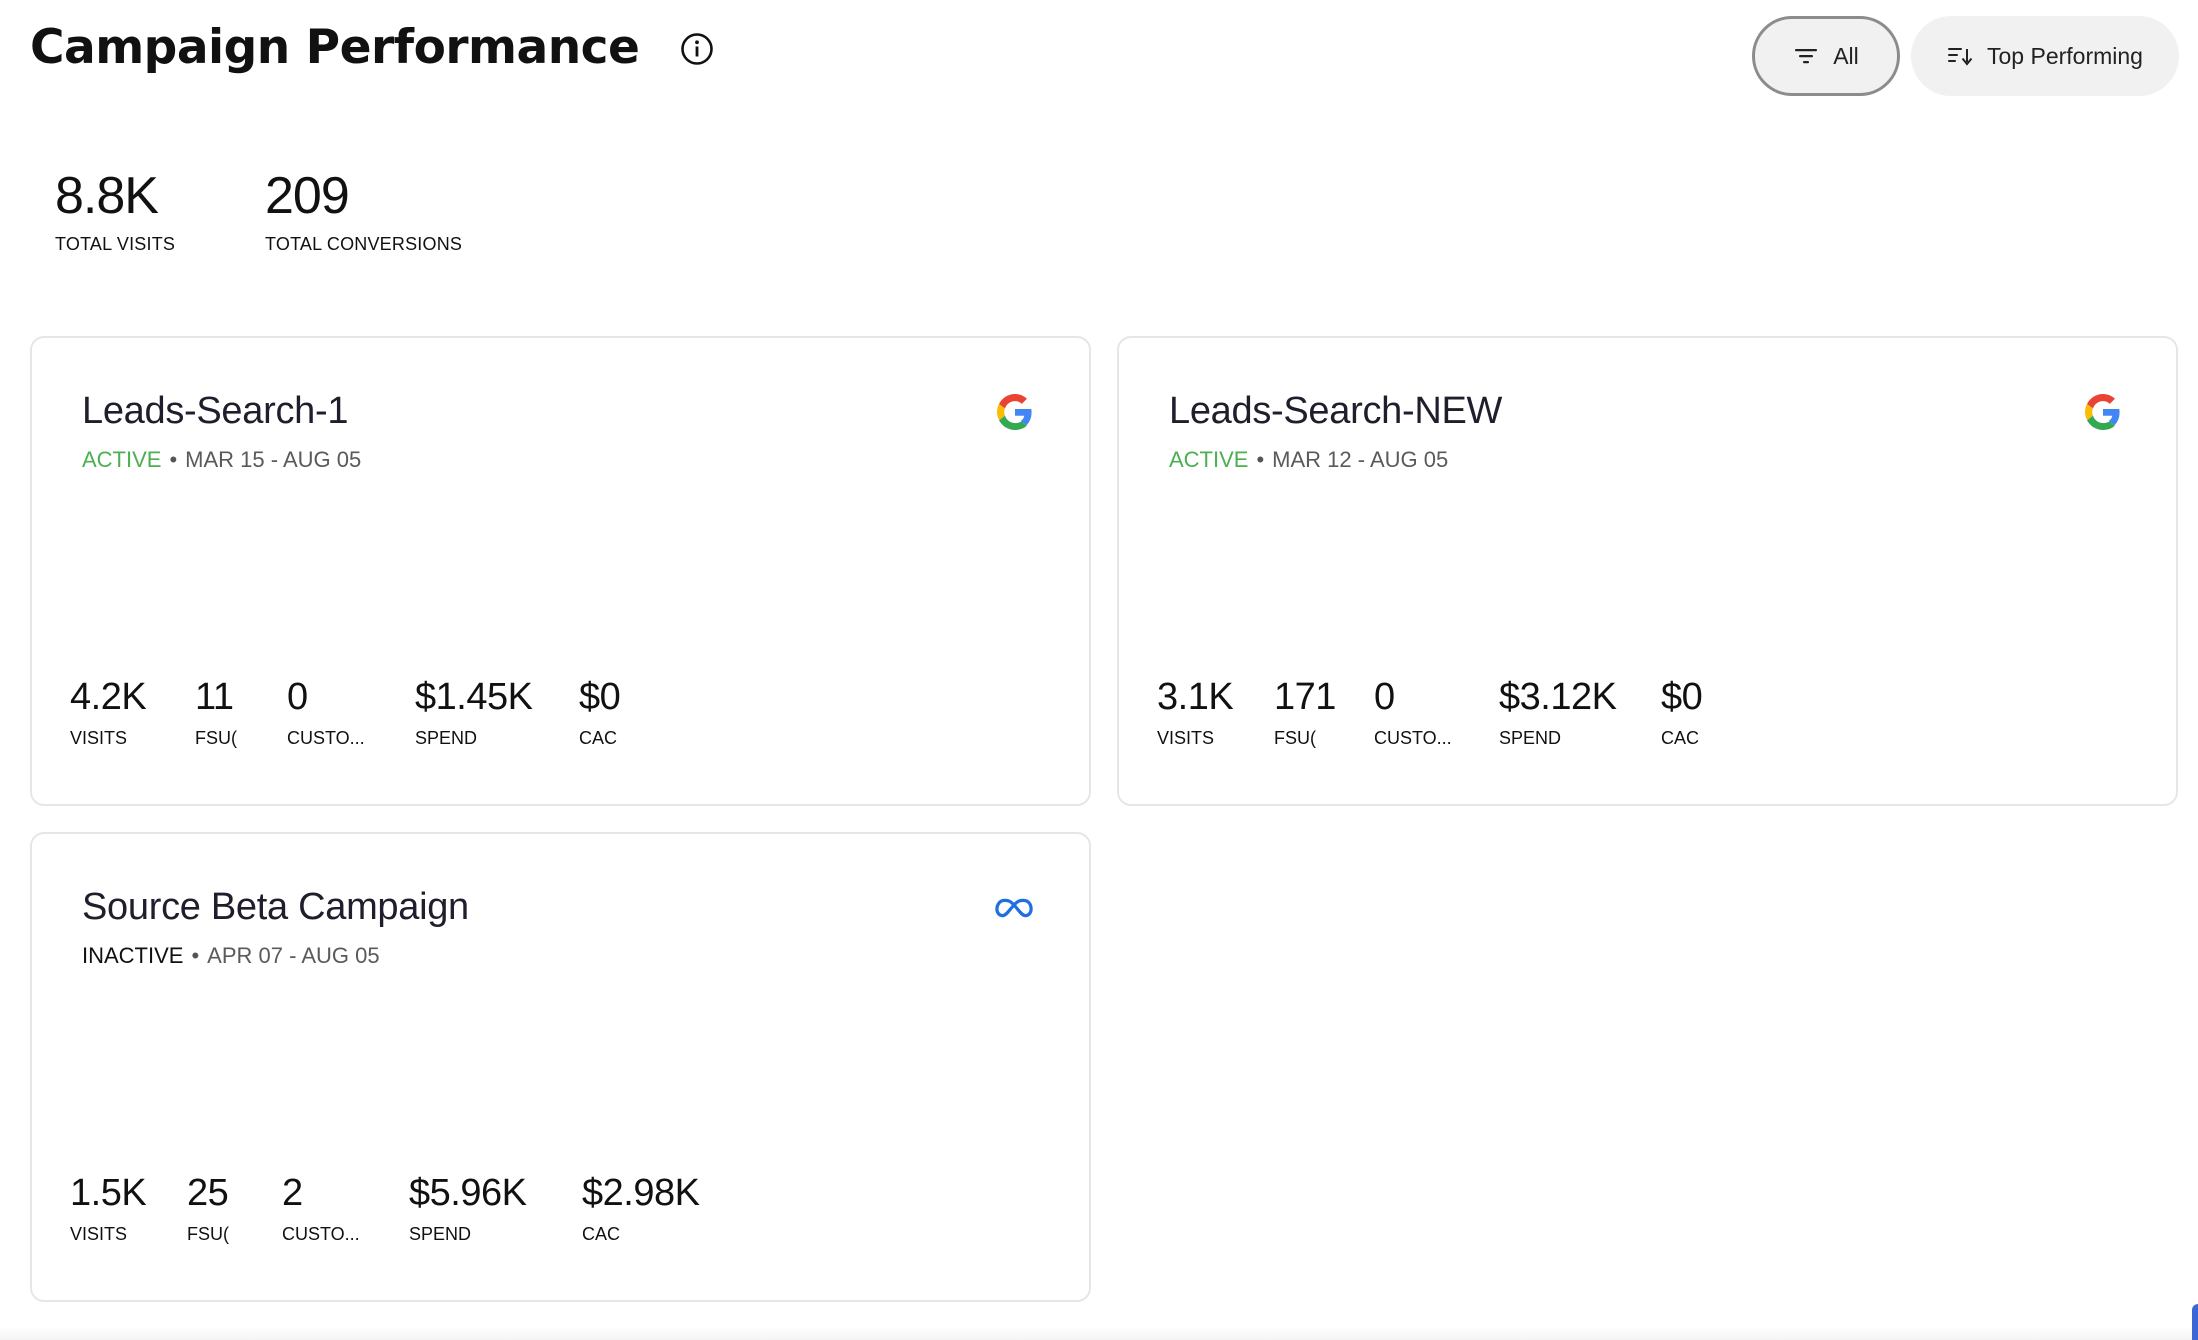 The height and width of the screenshot is (1340, 2198). What do you see at coordinates (1360, 459) in the screenshot?
I see `campaign-date-range: MAR 12 - AUG 05` at bounding box center [1360, 459].